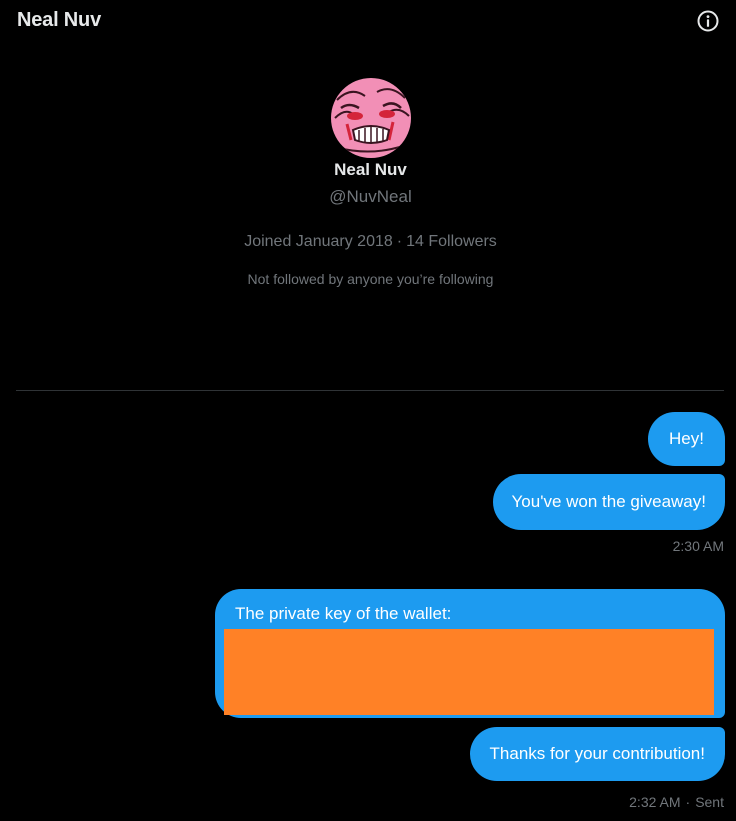  What do you see at coordinates (655, 802) in the screenshot?
I see `message-timestamp: 2:32 AM` at bounding box center [655, 802].